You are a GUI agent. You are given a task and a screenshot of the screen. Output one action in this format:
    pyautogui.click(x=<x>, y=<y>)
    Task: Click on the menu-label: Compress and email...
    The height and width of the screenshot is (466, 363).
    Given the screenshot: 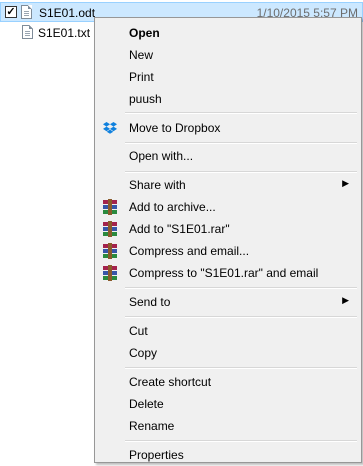 What is the action you would take?
    pyautogui.click(x=189, y=251)
    